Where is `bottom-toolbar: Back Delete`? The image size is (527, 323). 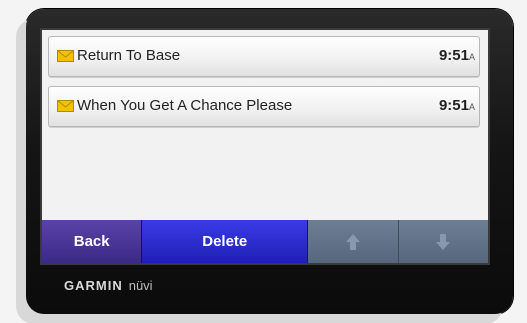
bottom-toolbar: Back Delete is located at coordinates (265, 241).